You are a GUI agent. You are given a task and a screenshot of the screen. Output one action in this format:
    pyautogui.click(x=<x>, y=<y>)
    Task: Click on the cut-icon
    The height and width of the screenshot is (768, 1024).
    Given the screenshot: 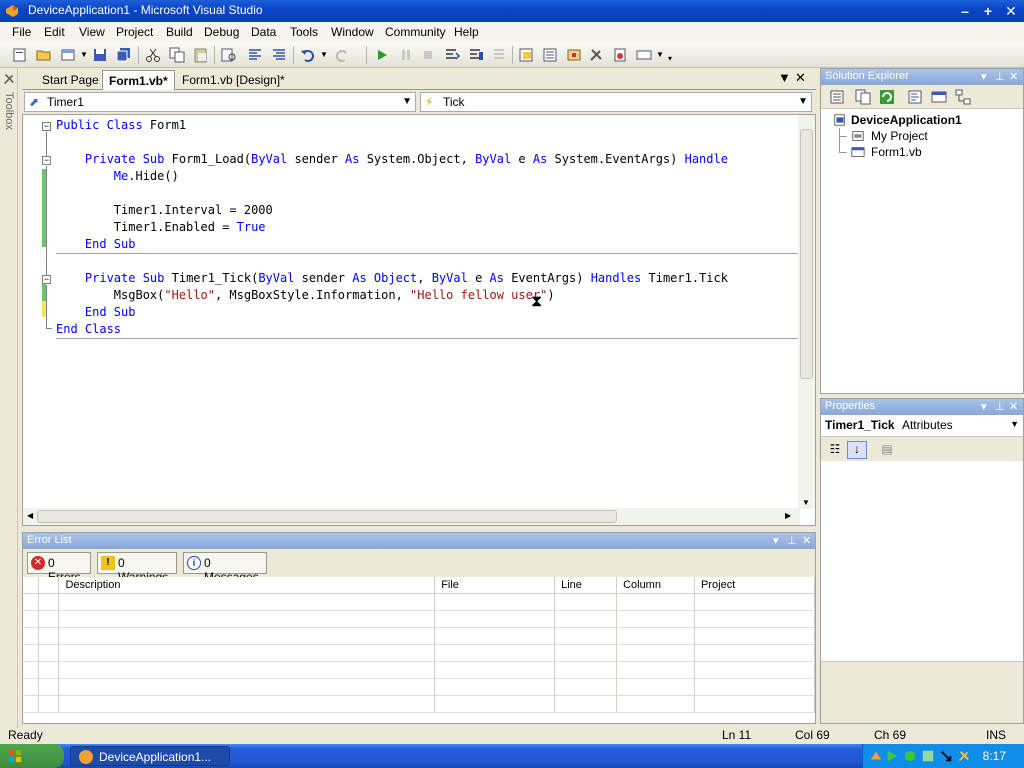 What is the action you would take?
    pyautogui.click(x=153, y=55)
    